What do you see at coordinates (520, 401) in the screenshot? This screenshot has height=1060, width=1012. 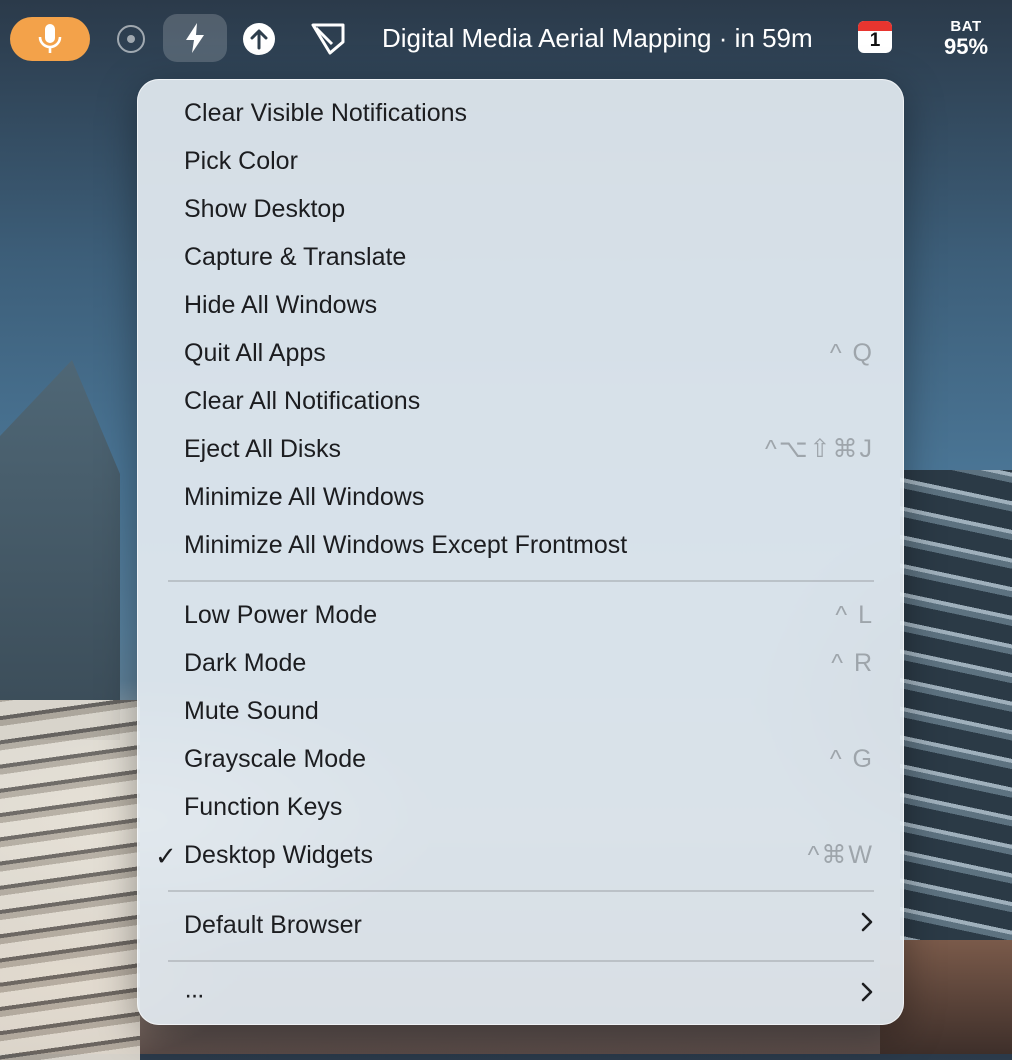 I see `menu-item-clear-all-notifications: Clear All Notifications` at bounding box center [520, 401].